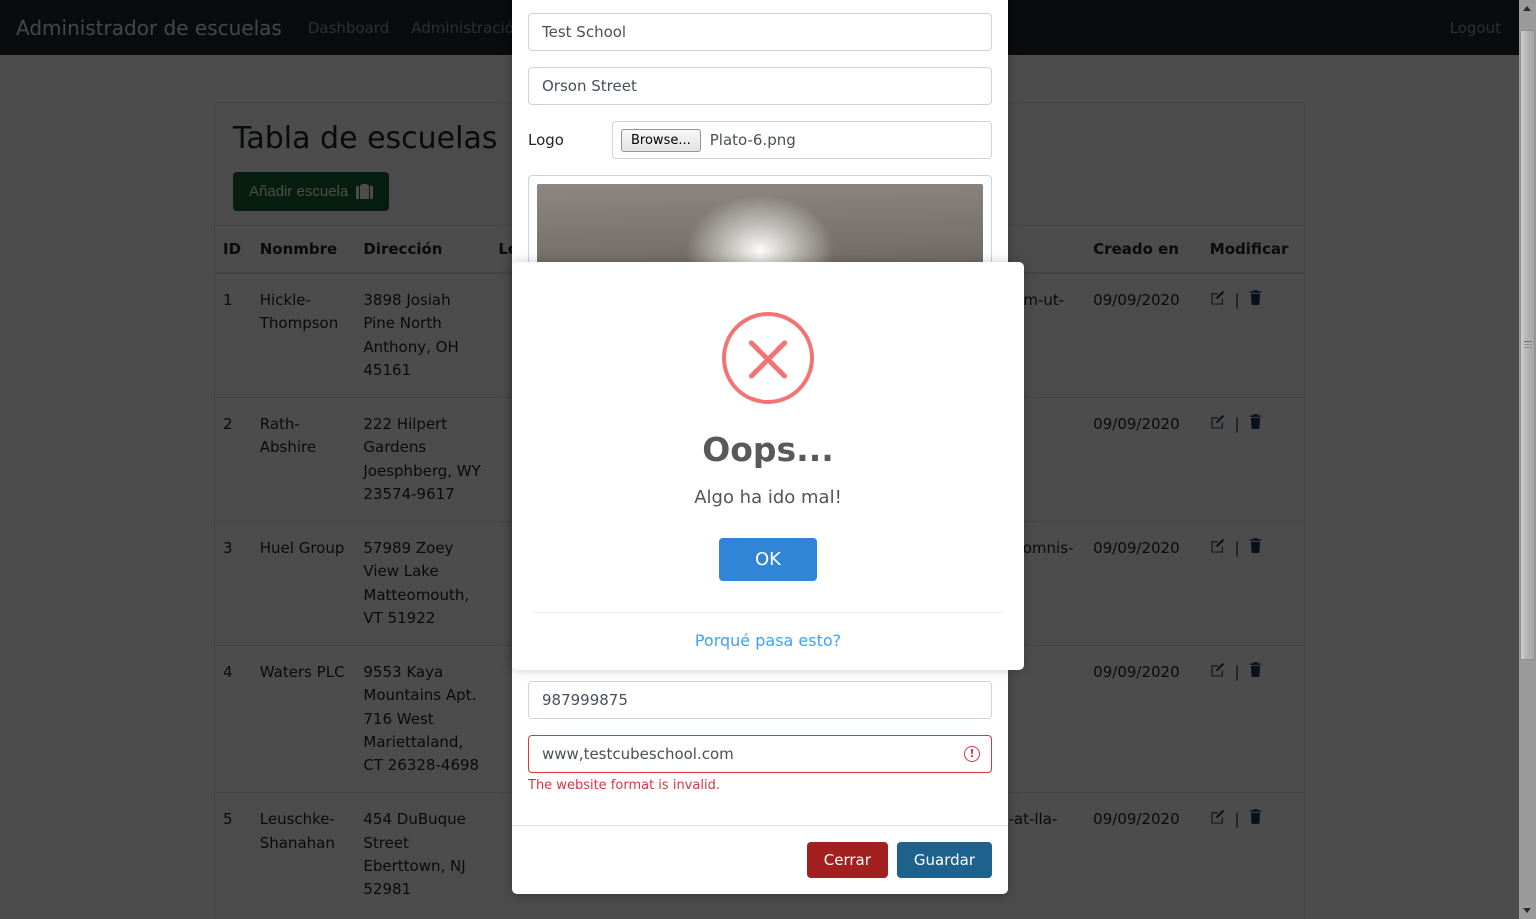  I want to click on cell-nombre: Rath-Abshire, so click(303, 459).